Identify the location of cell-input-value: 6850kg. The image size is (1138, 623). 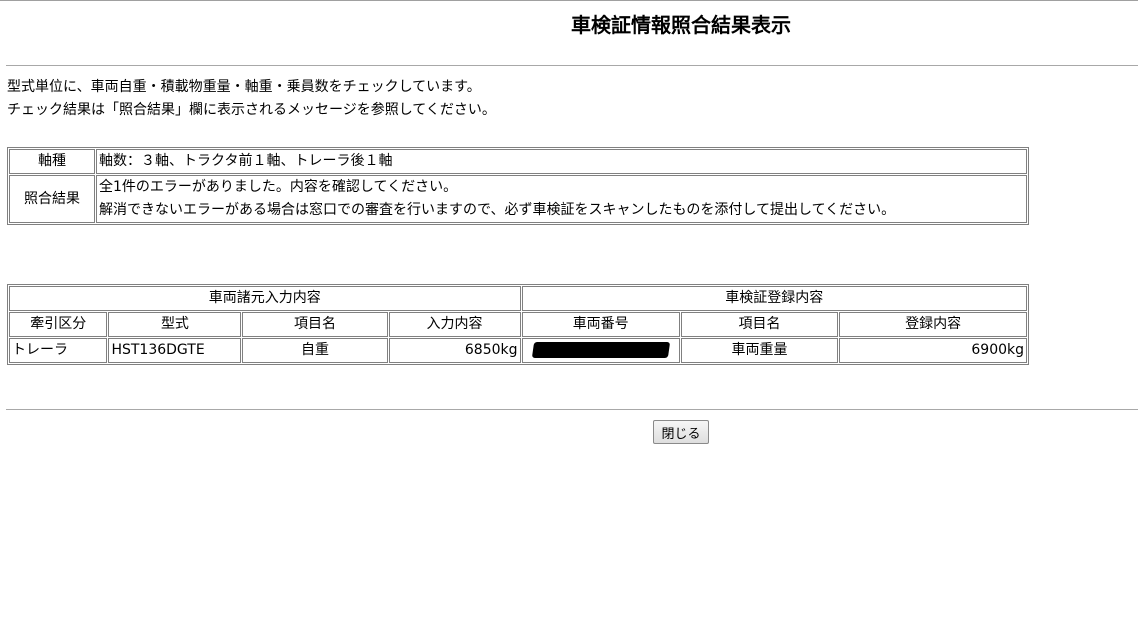
(454, 350).